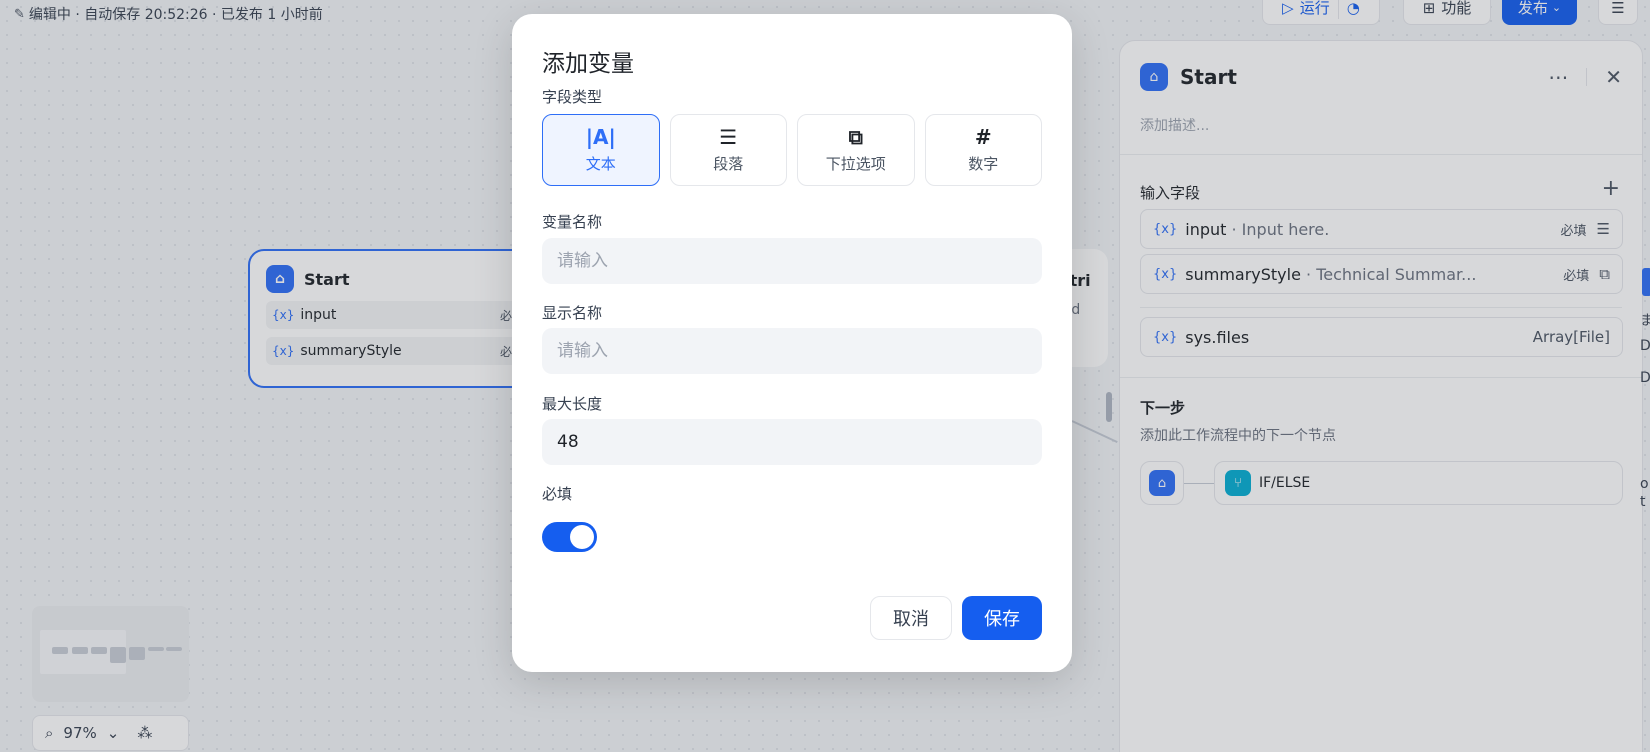  What do you see at coordinates (728, 150) in the screenshot?
I see `type-option-paragraph: ☰ 段落` at bounding box center [728, 150].